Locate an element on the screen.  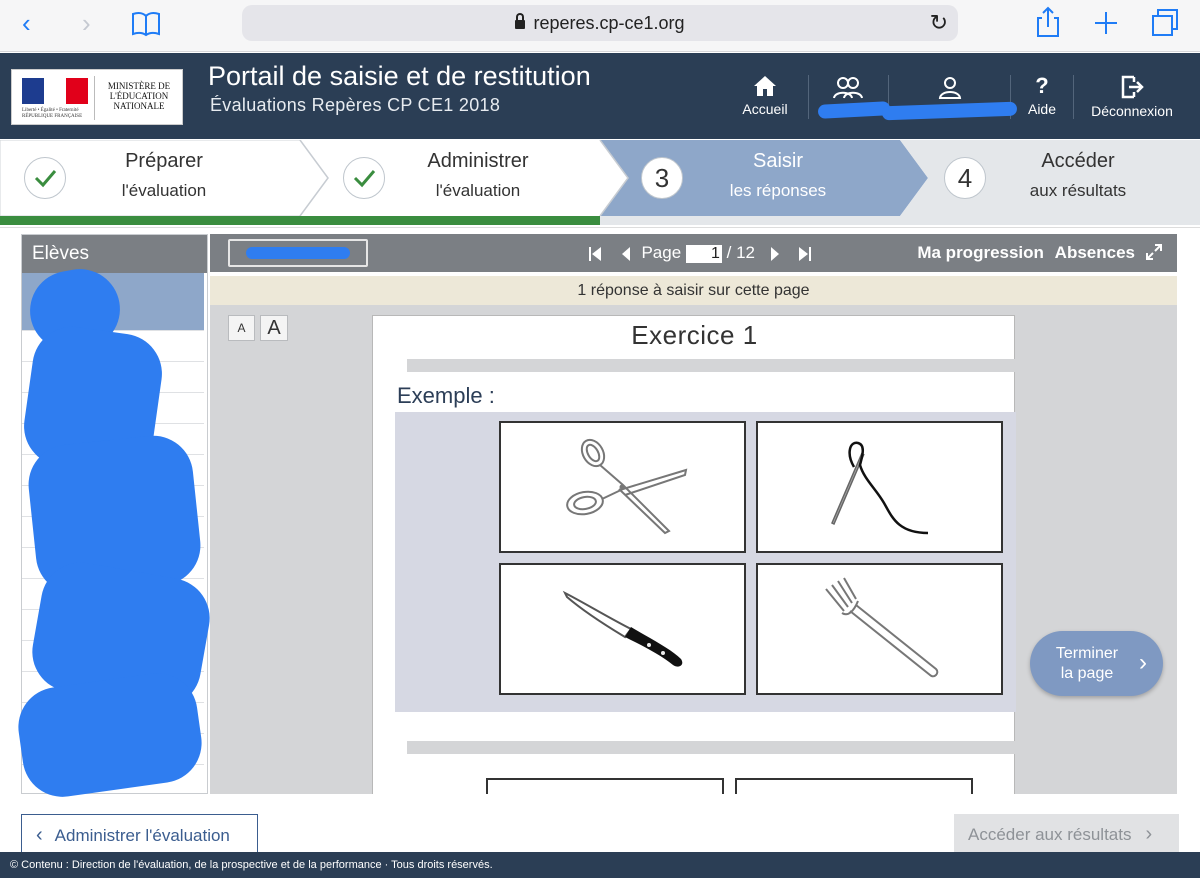
nav-logout: Déconnexion is located at coordinates (1132, 96).